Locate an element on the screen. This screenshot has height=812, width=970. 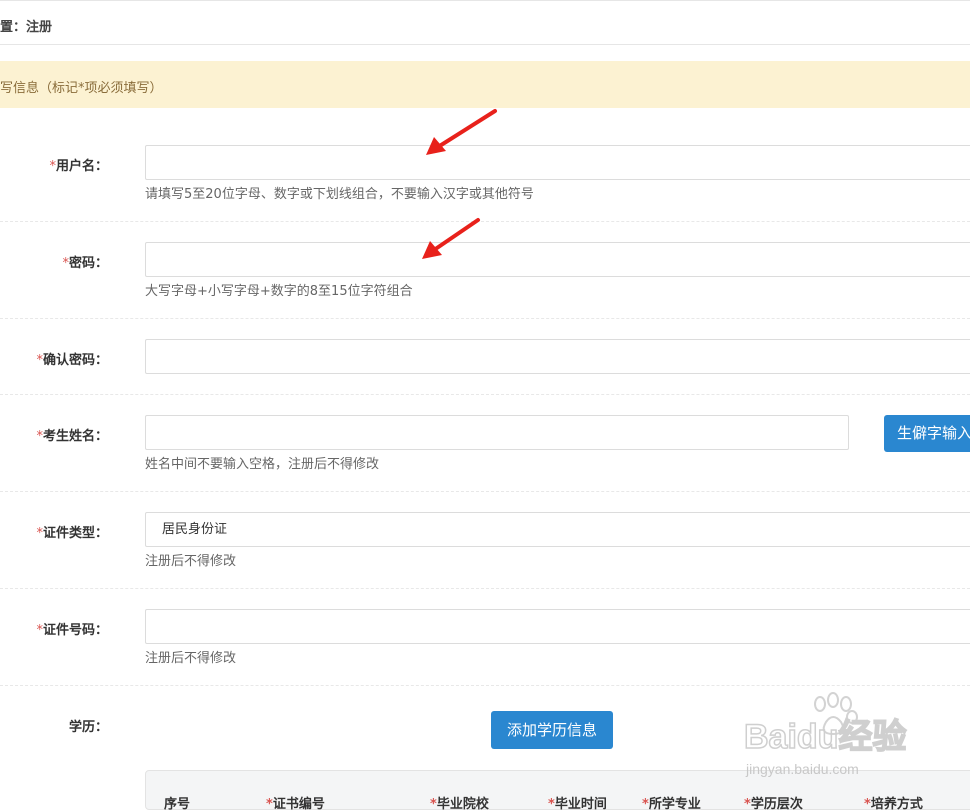
watermark-brand: Baidu经验 is located at coordinates (825, 736).